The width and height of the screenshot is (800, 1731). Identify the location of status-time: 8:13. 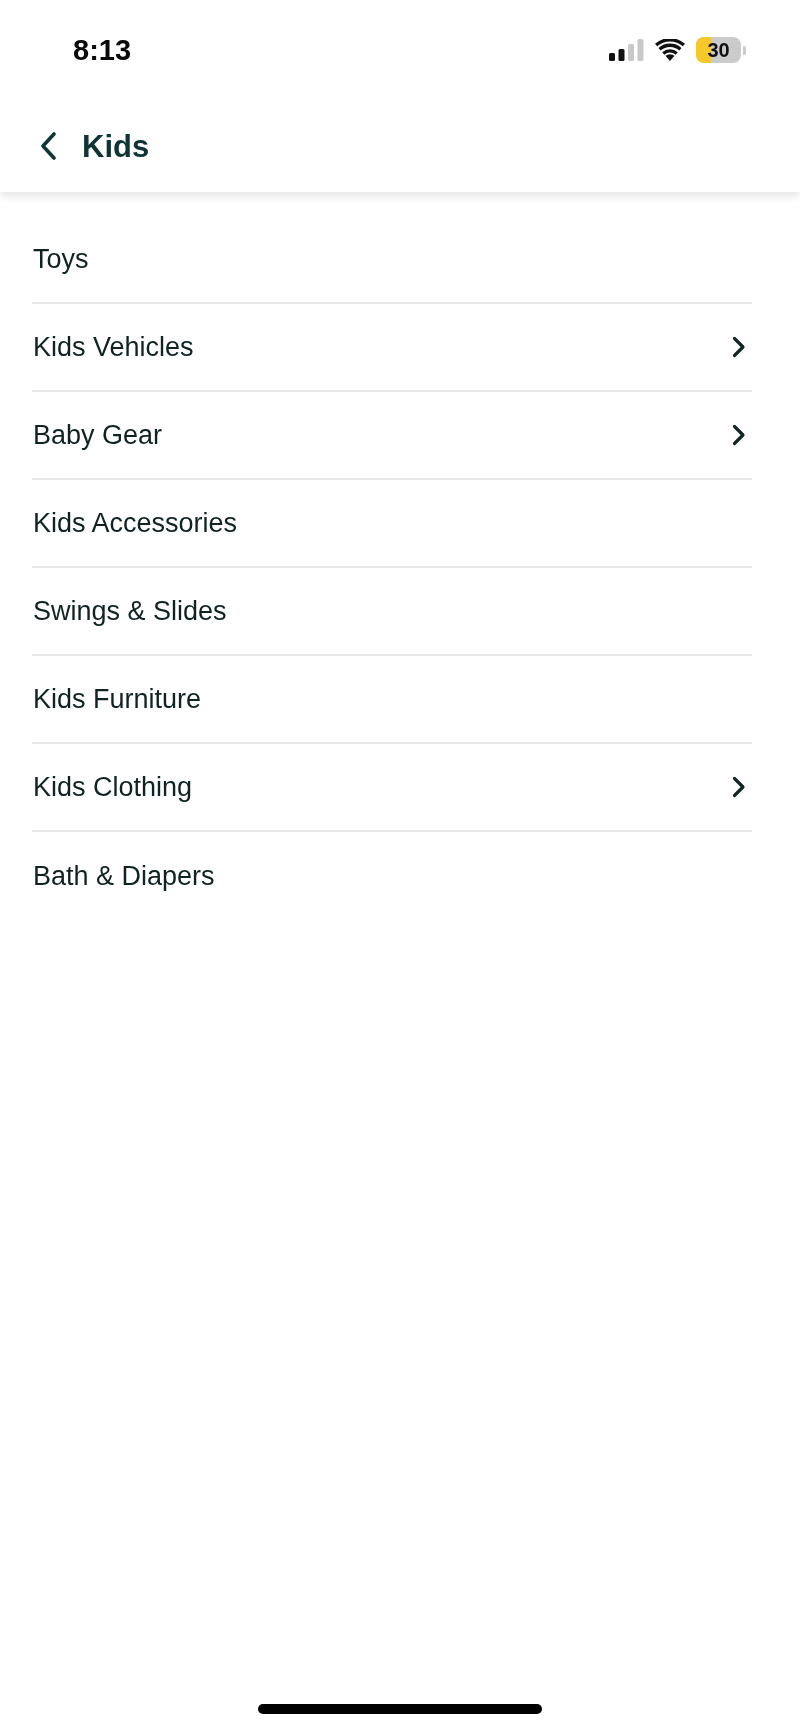
(102, 50).